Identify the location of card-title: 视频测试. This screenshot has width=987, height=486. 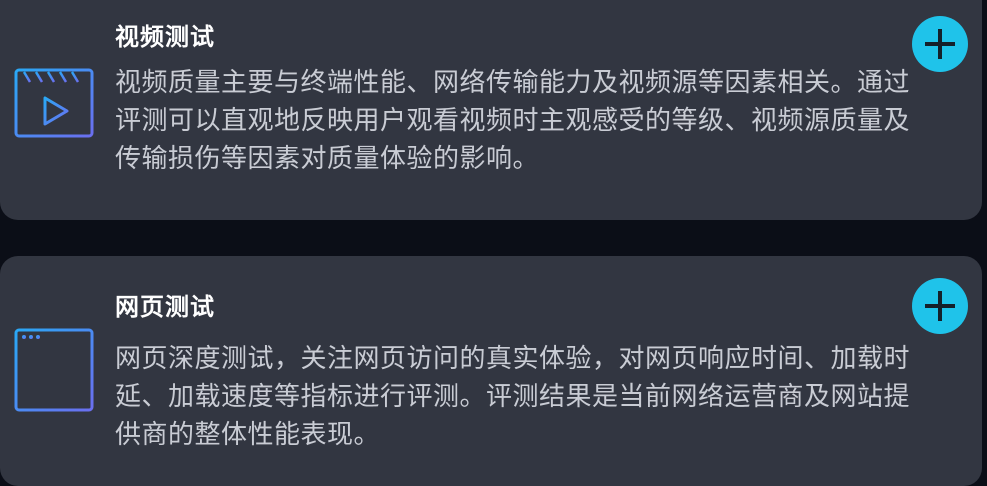
(165, 37).